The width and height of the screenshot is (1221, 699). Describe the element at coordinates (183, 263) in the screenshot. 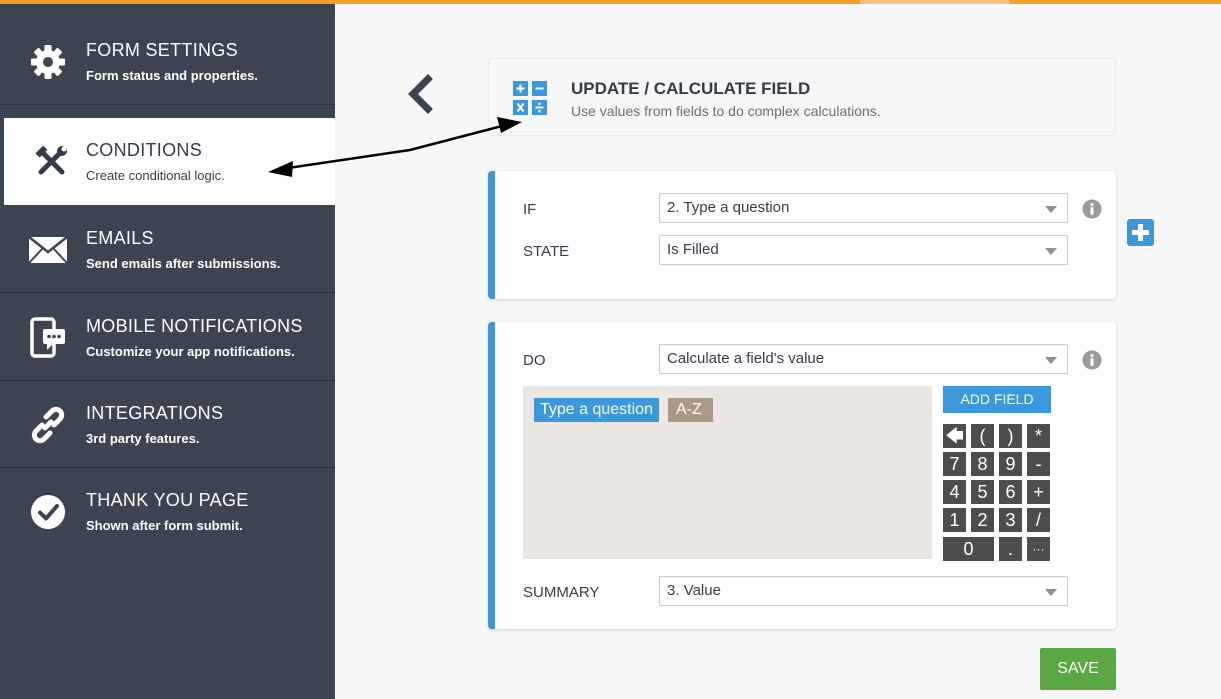

I see `sidebar-item-subtitle: Send emails after submissions.` at that location.